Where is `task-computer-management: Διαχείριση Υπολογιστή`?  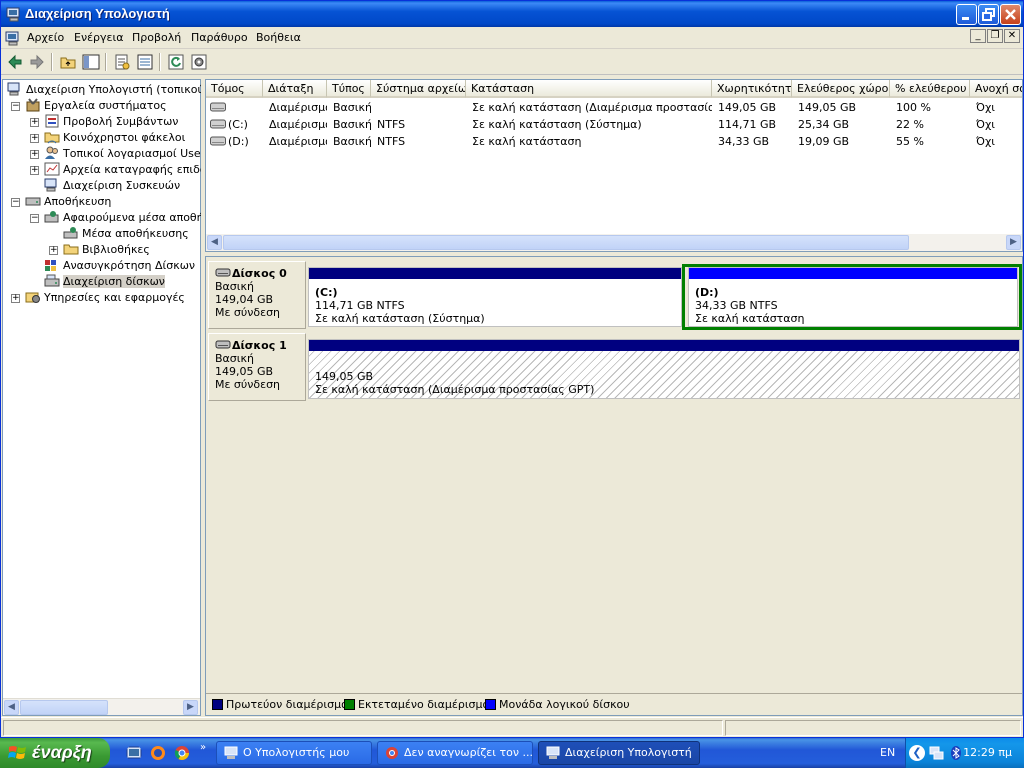
task-computer-management: Διαχείριση Υπολογιστή is located at coordinates (619, 753).